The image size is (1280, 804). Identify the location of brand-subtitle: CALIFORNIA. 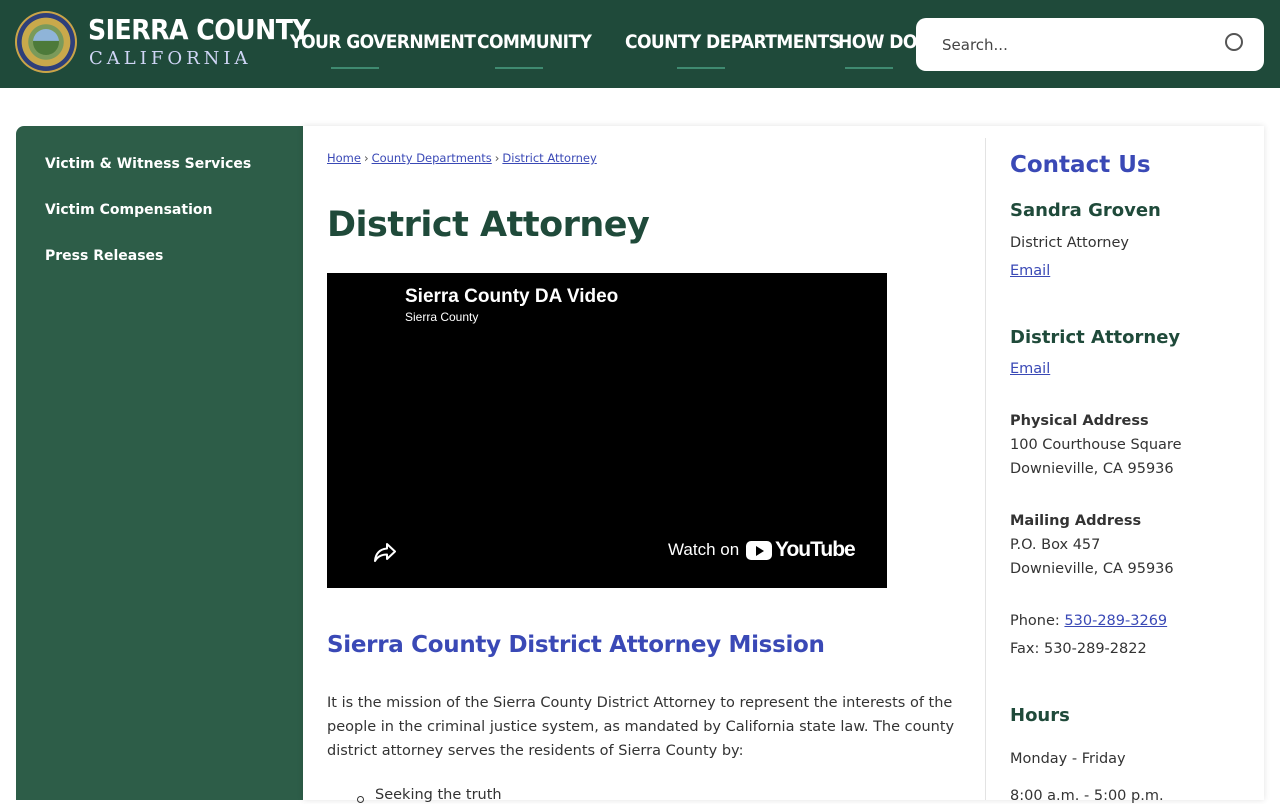
(170, 58).